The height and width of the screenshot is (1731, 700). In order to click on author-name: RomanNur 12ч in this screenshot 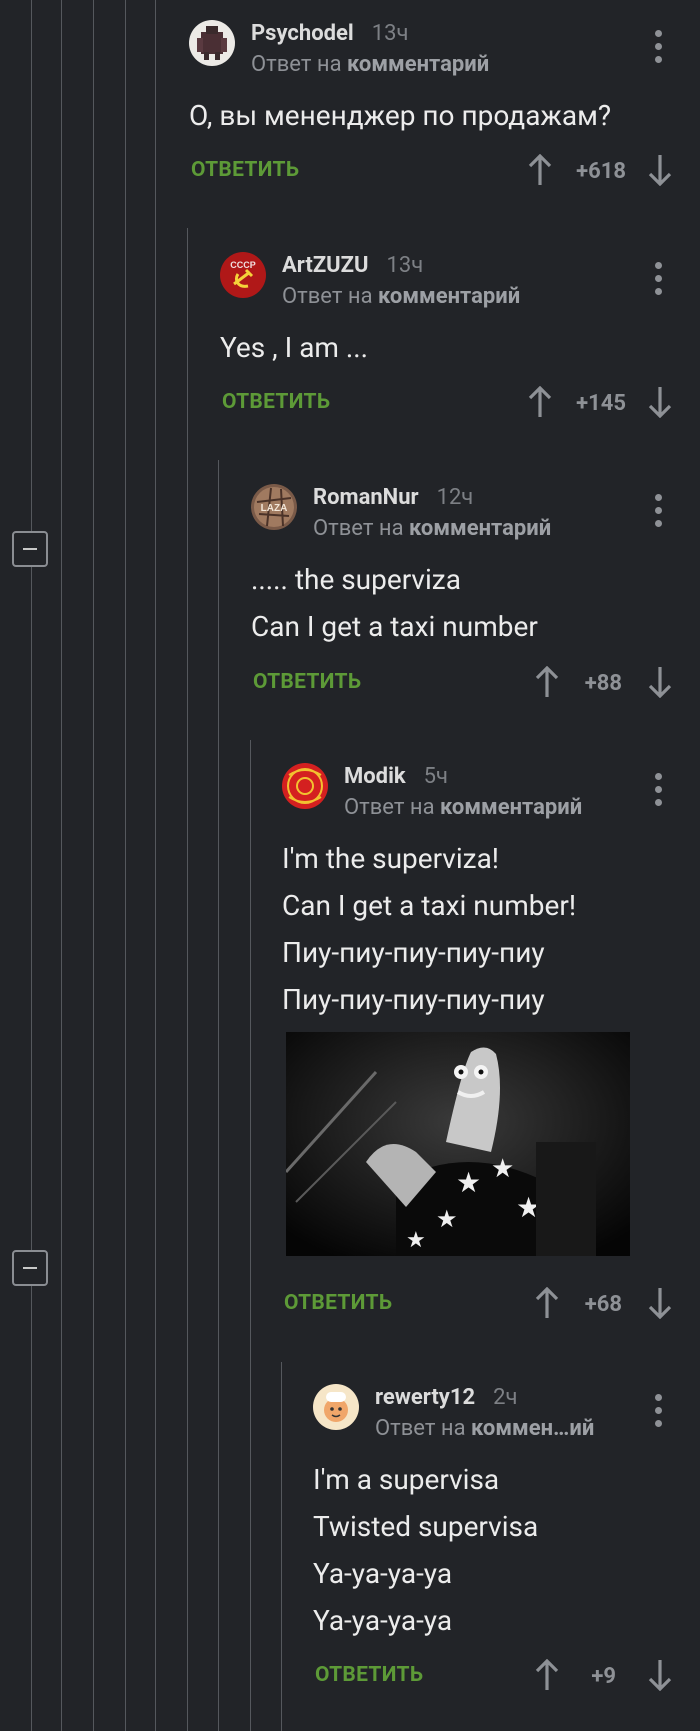, I will do `click(393, 497)`.